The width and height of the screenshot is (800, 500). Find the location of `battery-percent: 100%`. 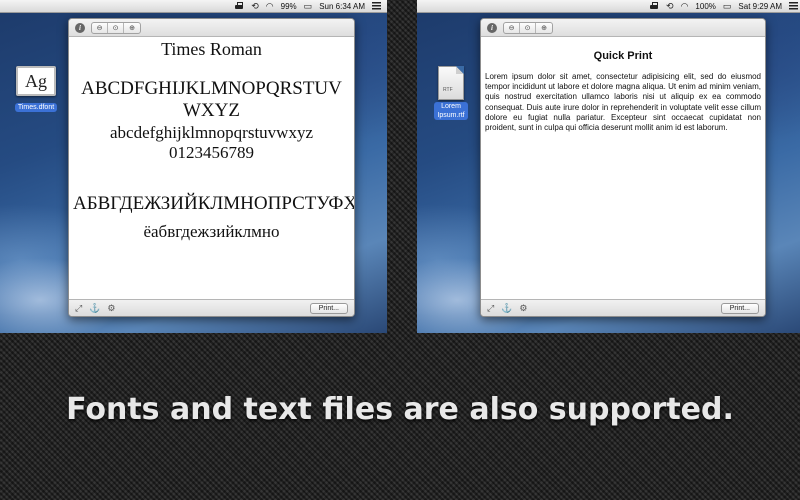

battery-percent: 100% is located at coordinates (705, 6).